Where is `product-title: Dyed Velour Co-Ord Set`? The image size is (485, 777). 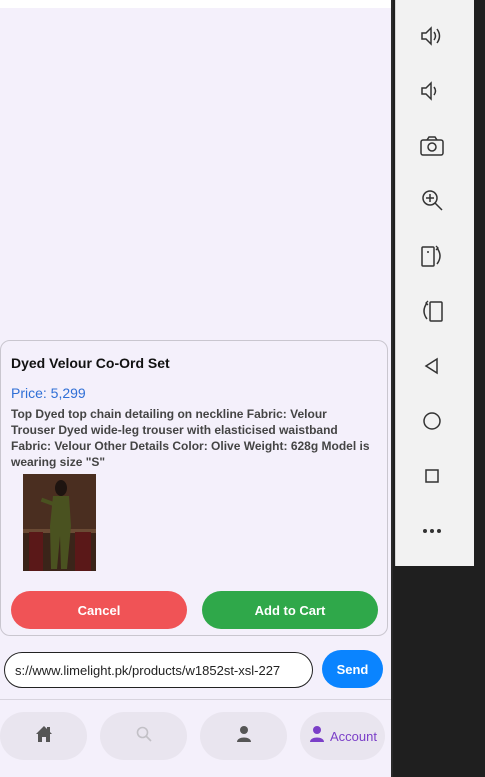
product-title: Dyed Velour Co-Ord Set is located at coordinates (90, 363).